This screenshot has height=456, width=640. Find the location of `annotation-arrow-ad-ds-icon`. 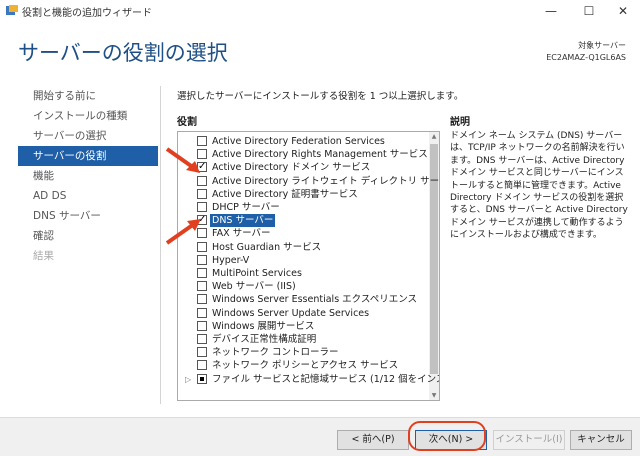

annotation-arrow-ad-ds-icon is located at coordinates (182, 160).